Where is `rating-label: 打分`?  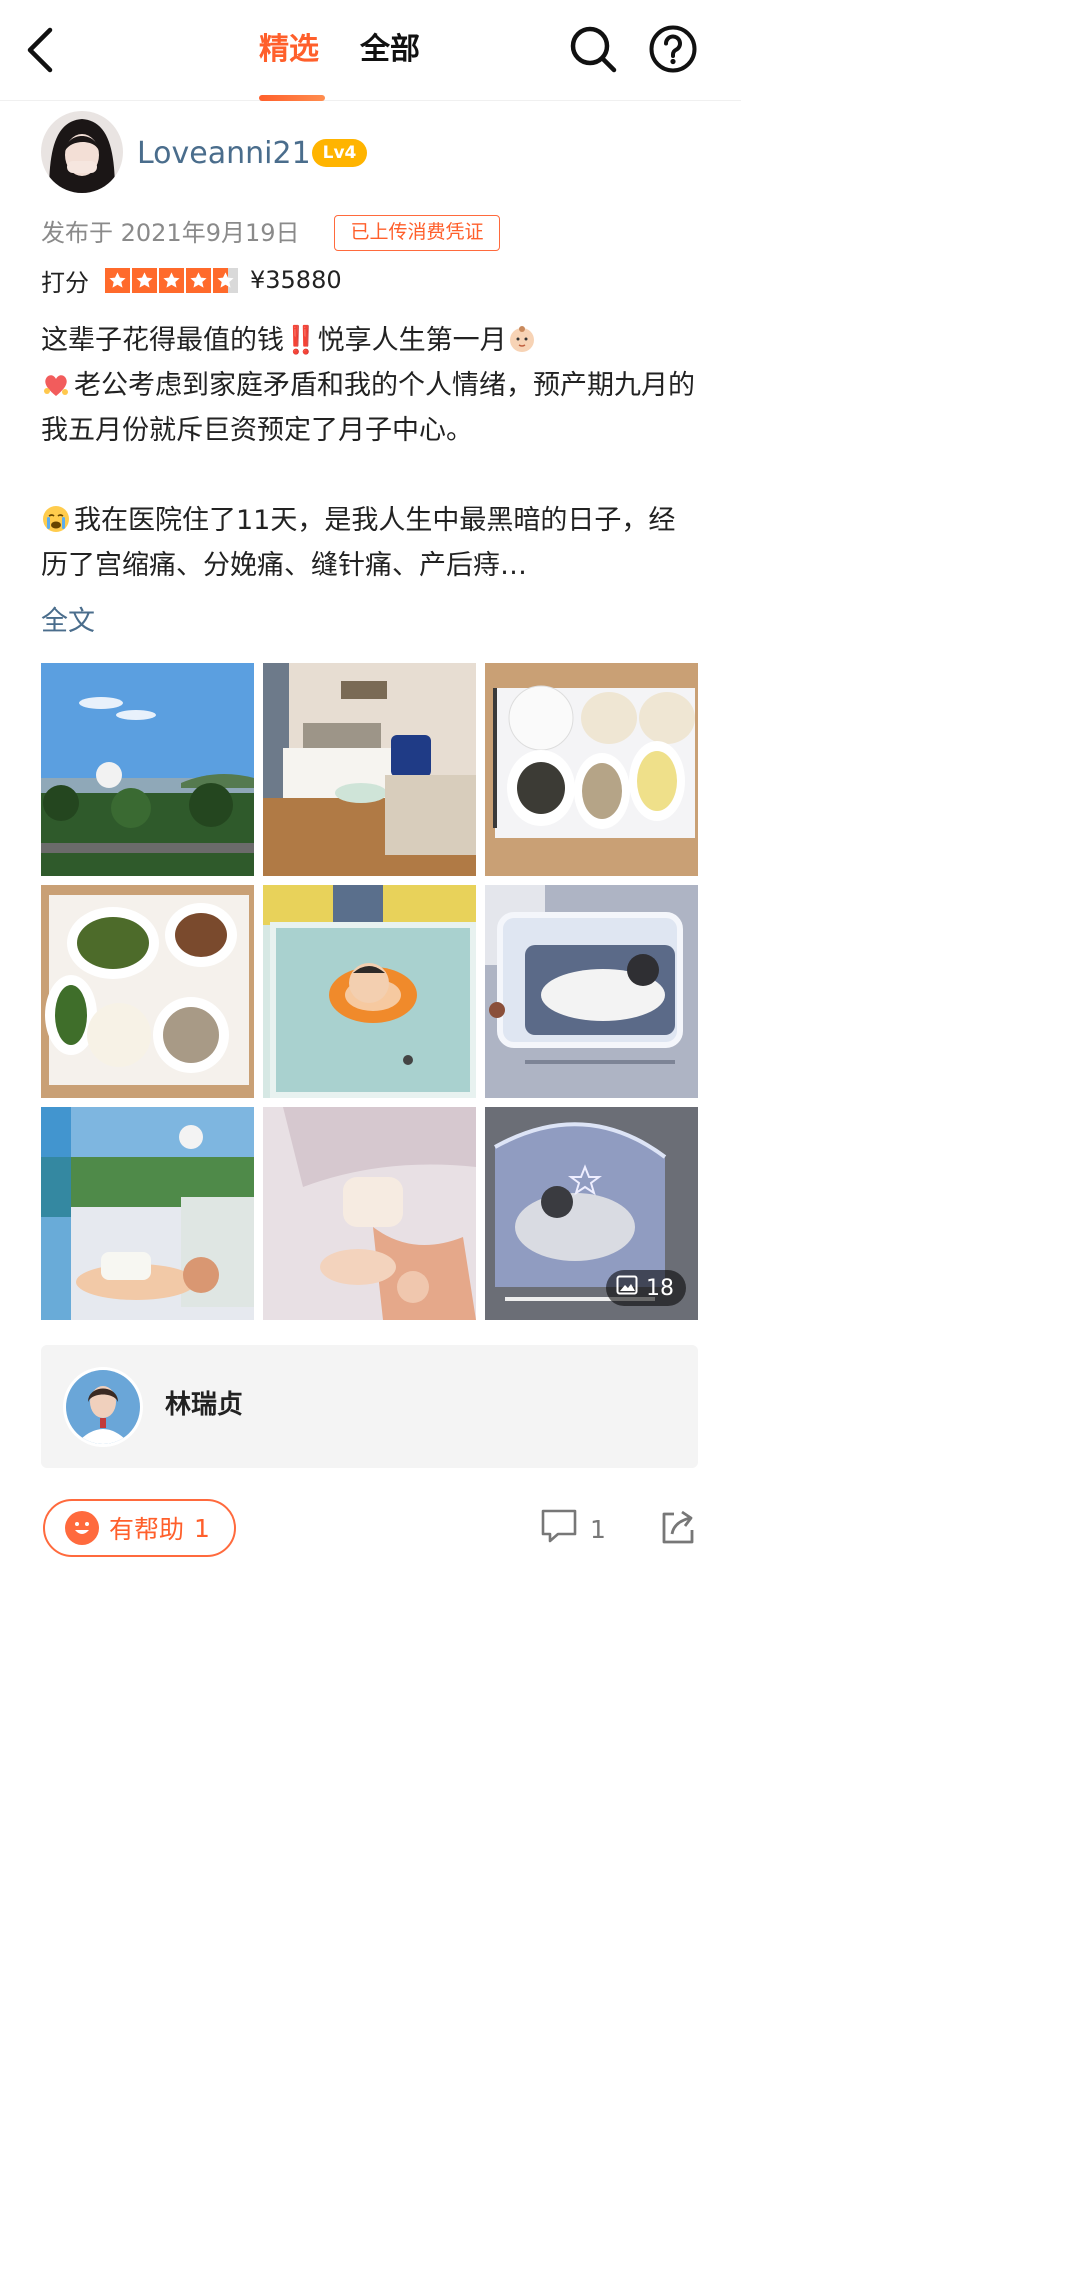 rating-label: 打分 is located at coordinates (65, 282).